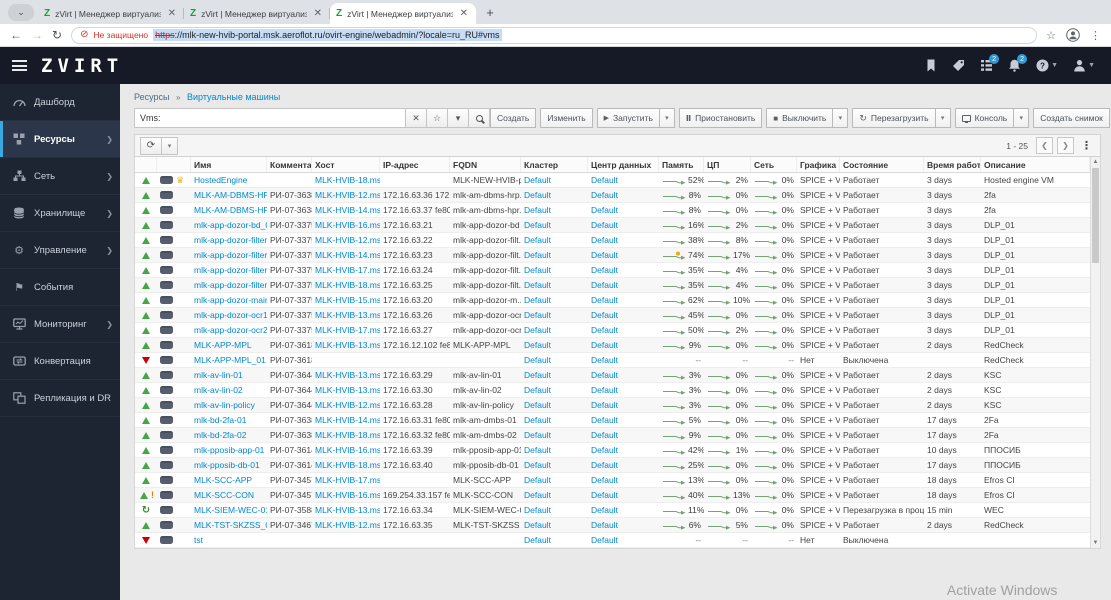 The height and width of the screenshot is (600, 1111). What do you see at coordinates (198, 540) in the screenshot?
I see `vm-name-link: tst` at bounding box center [198, 540].